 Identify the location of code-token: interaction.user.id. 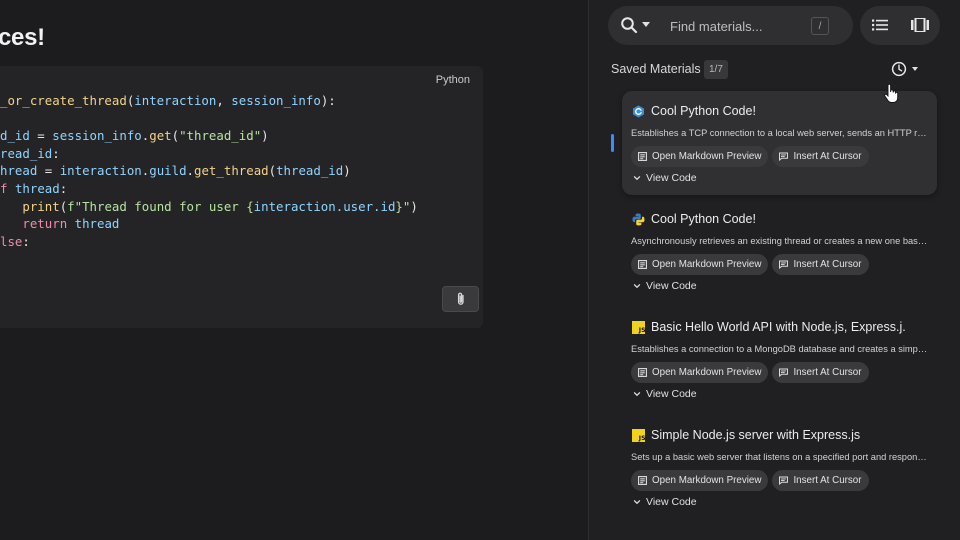
(324, 206).